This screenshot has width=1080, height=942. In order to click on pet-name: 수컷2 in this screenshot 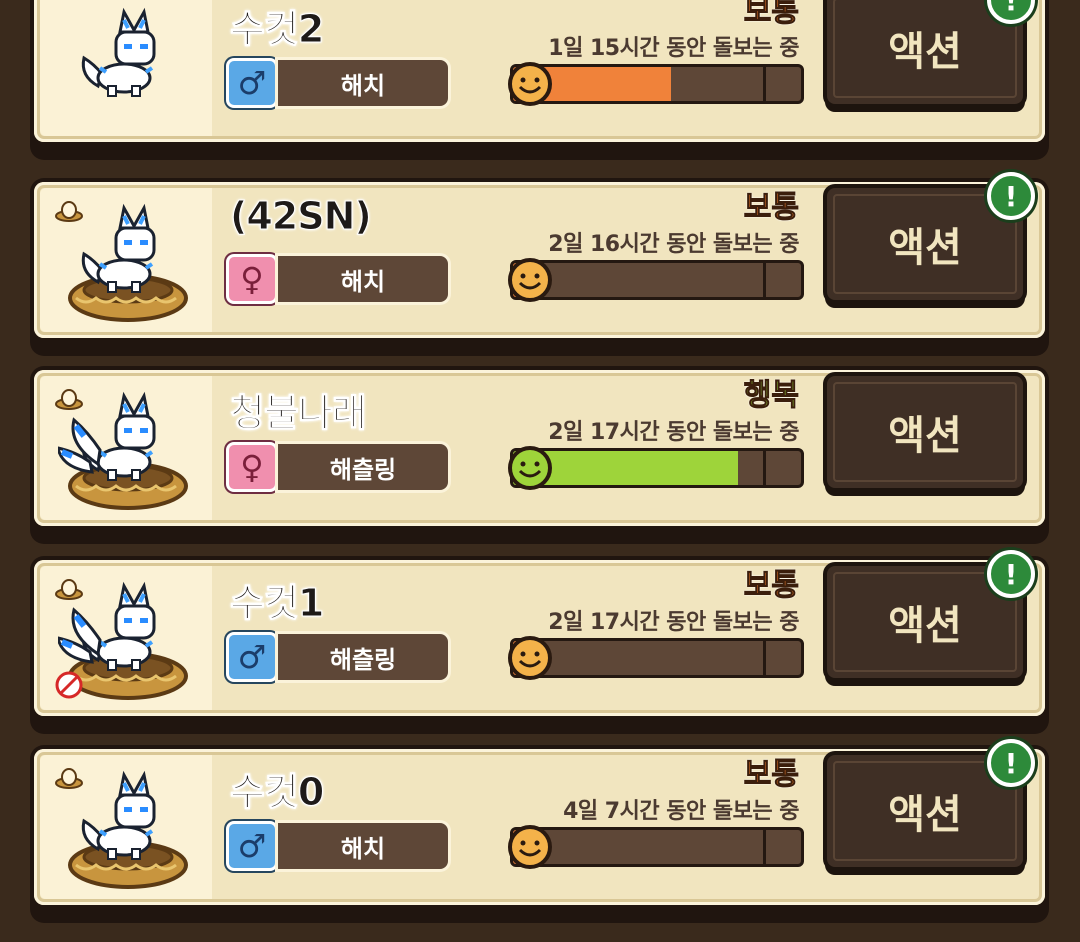, I will do `click(276, 29)`.